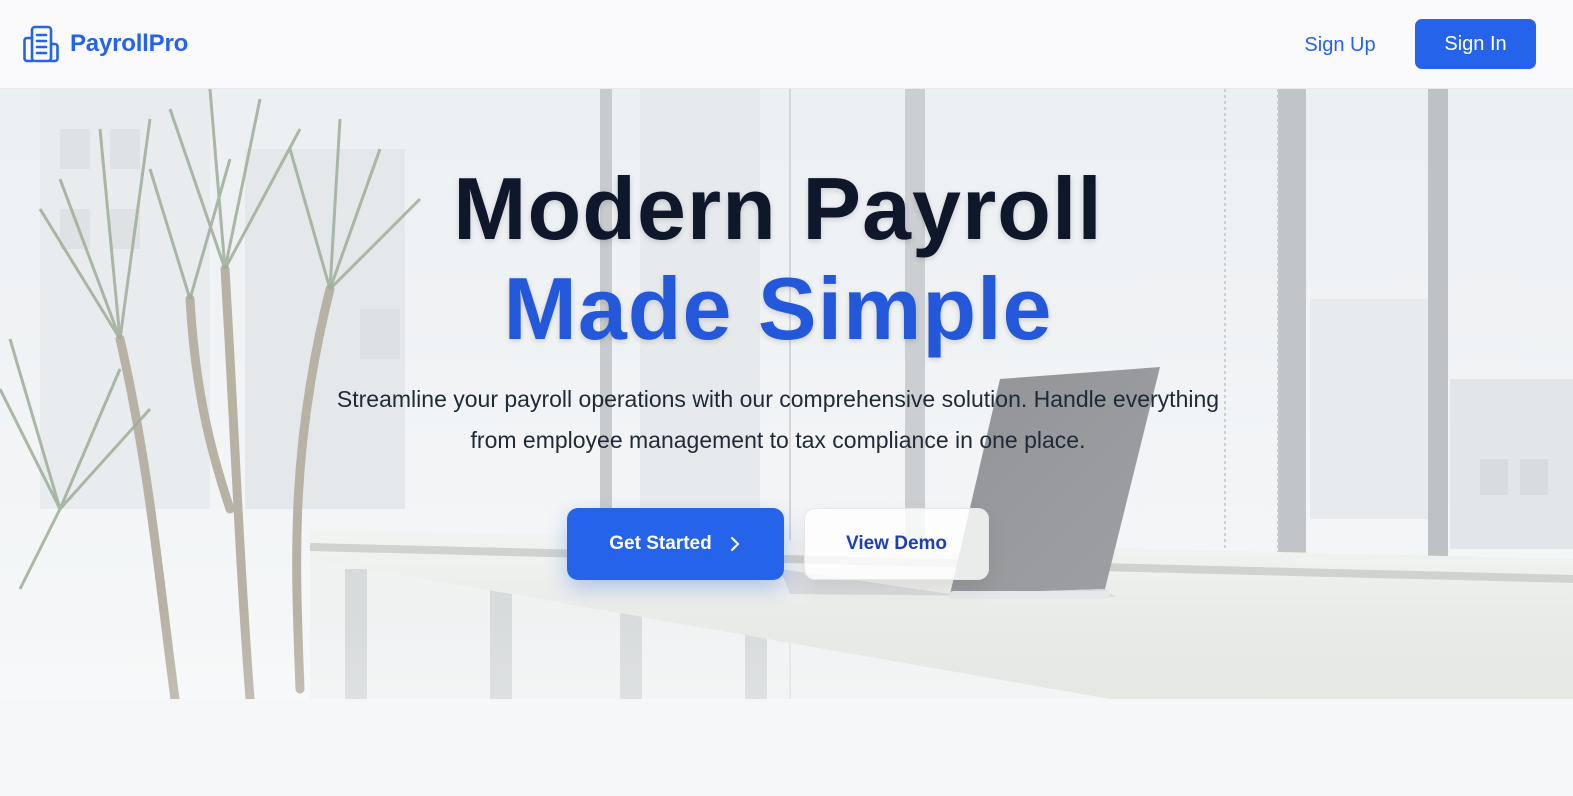 The height and width of the screenshot is (796, 1573). I want to click on sign-up-link: Sign Up, so click(1340, 45).